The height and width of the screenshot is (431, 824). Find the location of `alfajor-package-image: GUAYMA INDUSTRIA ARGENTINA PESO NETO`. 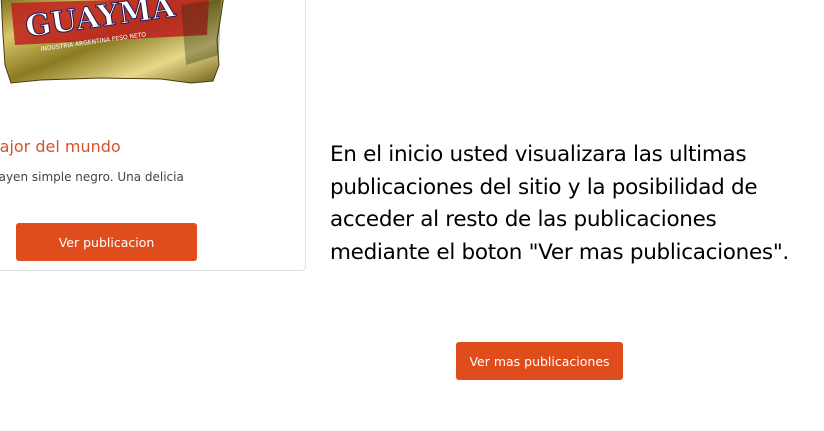

alfajor-package-image: GUAYMA INDUSTRIA ARGENTINA PESO NETO is located at coordinates (112, 42).